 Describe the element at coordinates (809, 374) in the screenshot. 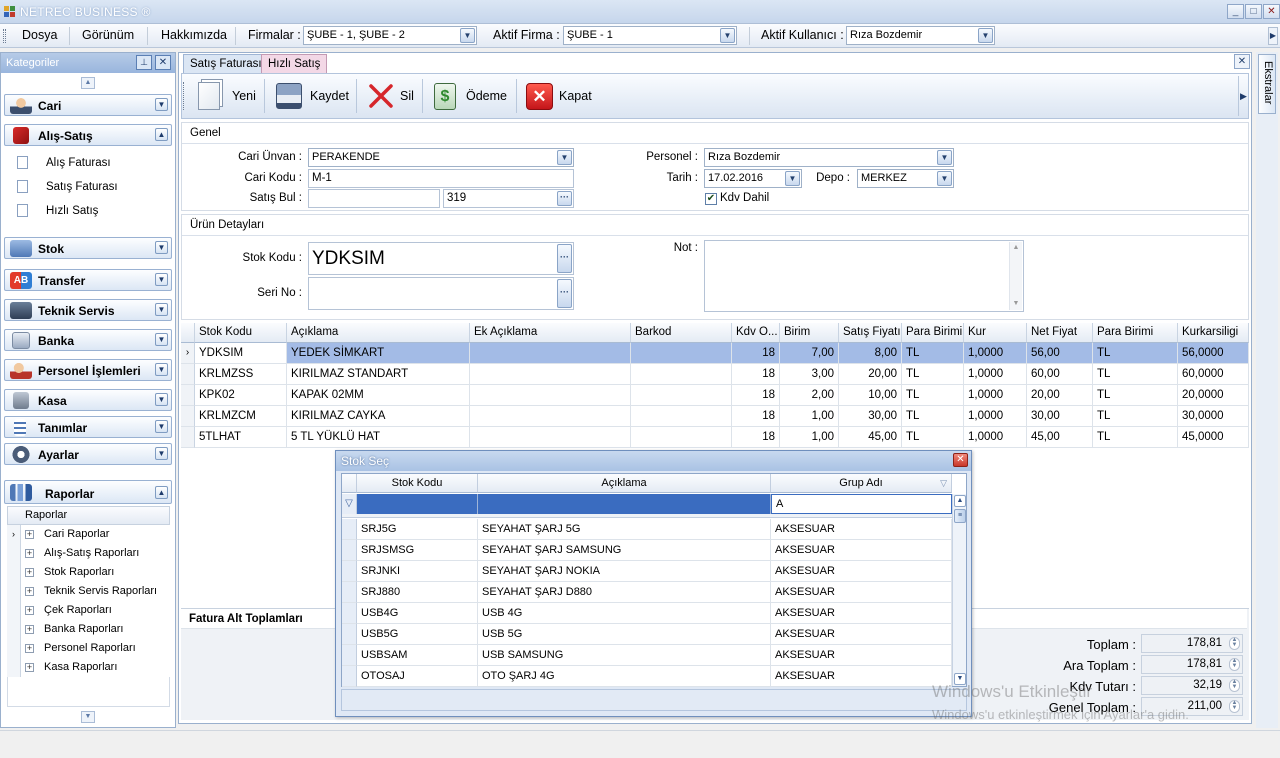

I see `table-cell: 3,00` at that location.